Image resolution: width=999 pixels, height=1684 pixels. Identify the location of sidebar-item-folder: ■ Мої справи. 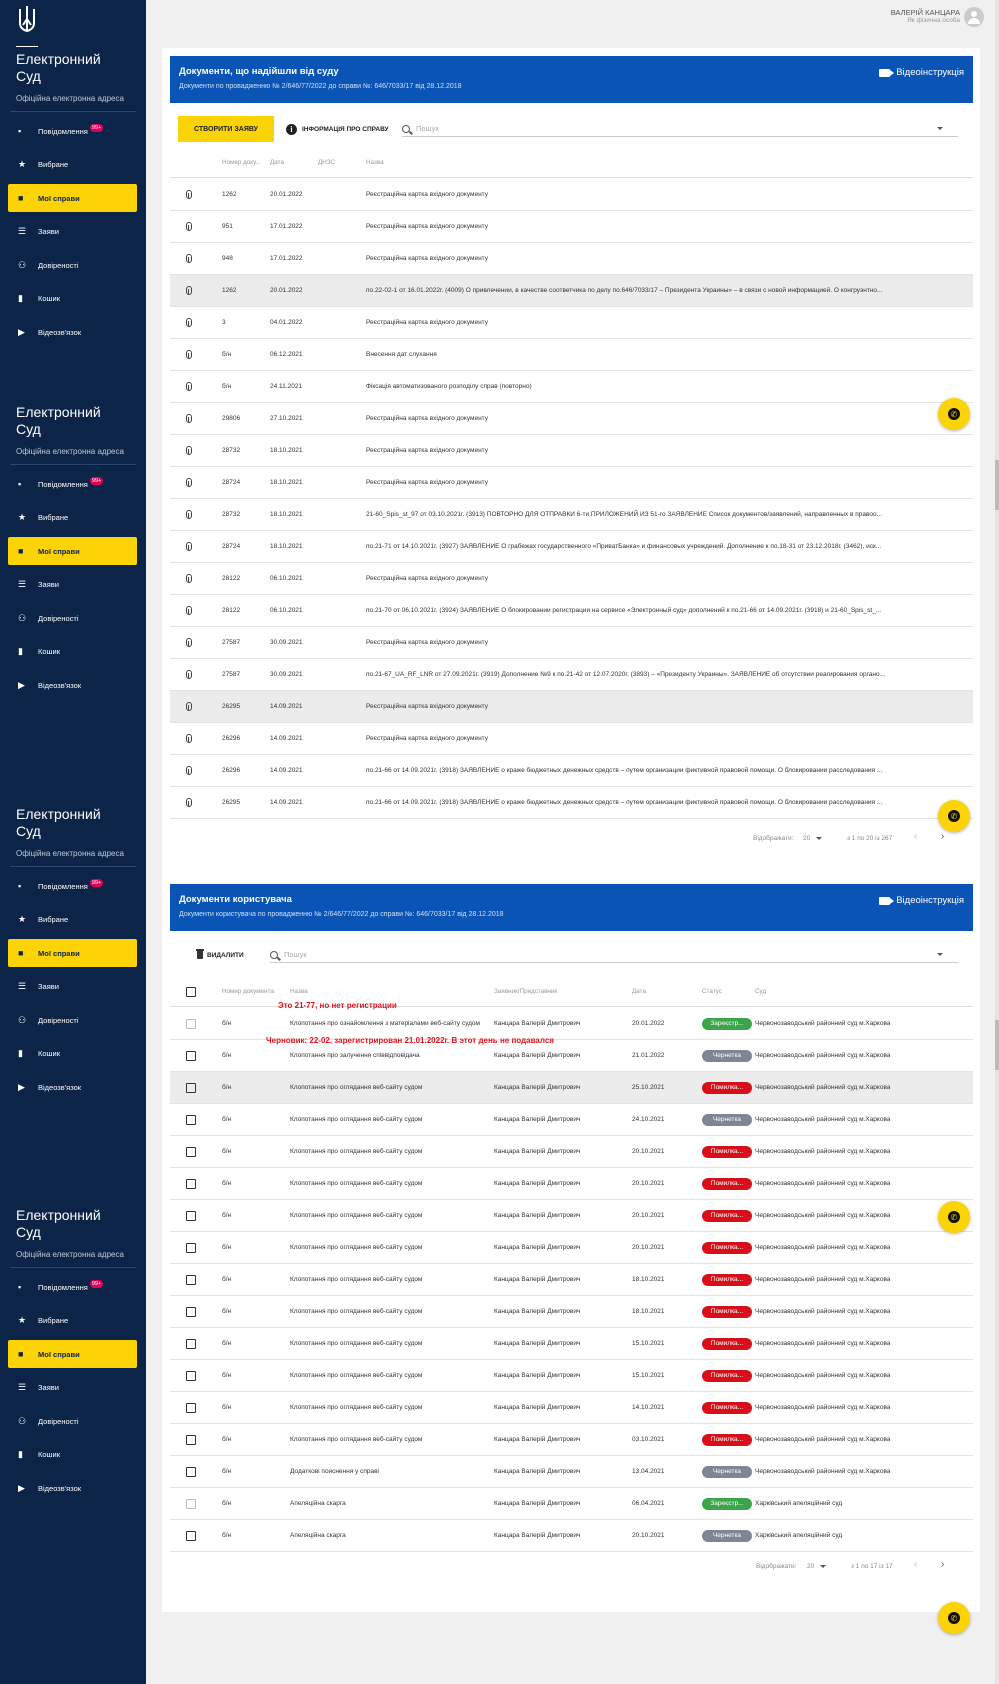
(72, 1354).